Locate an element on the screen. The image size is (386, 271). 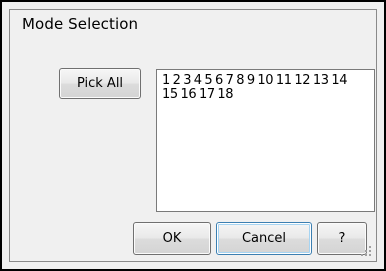
modes-list-line-1: 1 2 3 4 5 6 7 8 9 10 11 12 13 14 is located at coordinates (255, 80).